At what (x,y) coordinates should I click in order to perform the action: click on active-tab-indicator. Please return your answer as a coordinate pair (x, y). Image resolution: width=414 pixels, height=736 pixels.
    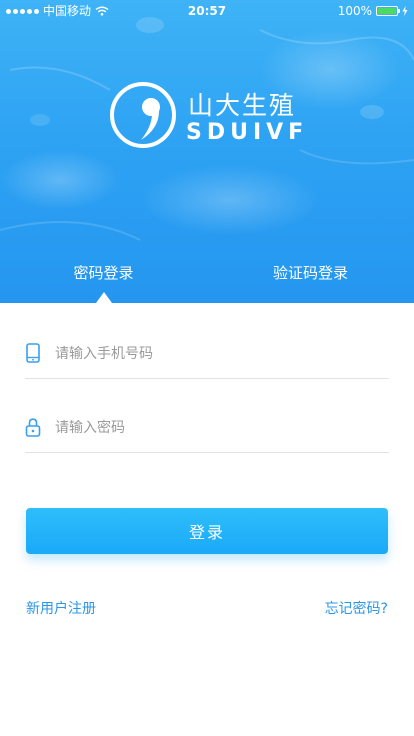
    Looking at the image, I should click on (104, 297).